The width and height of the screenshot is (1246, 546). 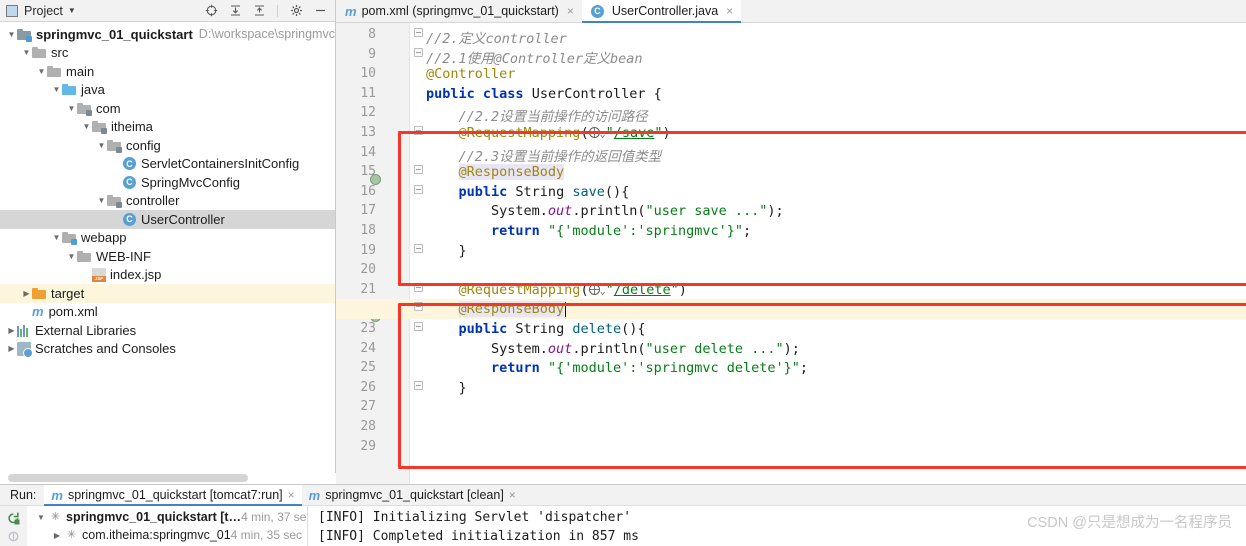 I want to click on tree-node-label: java, so click(x=93, y=90).